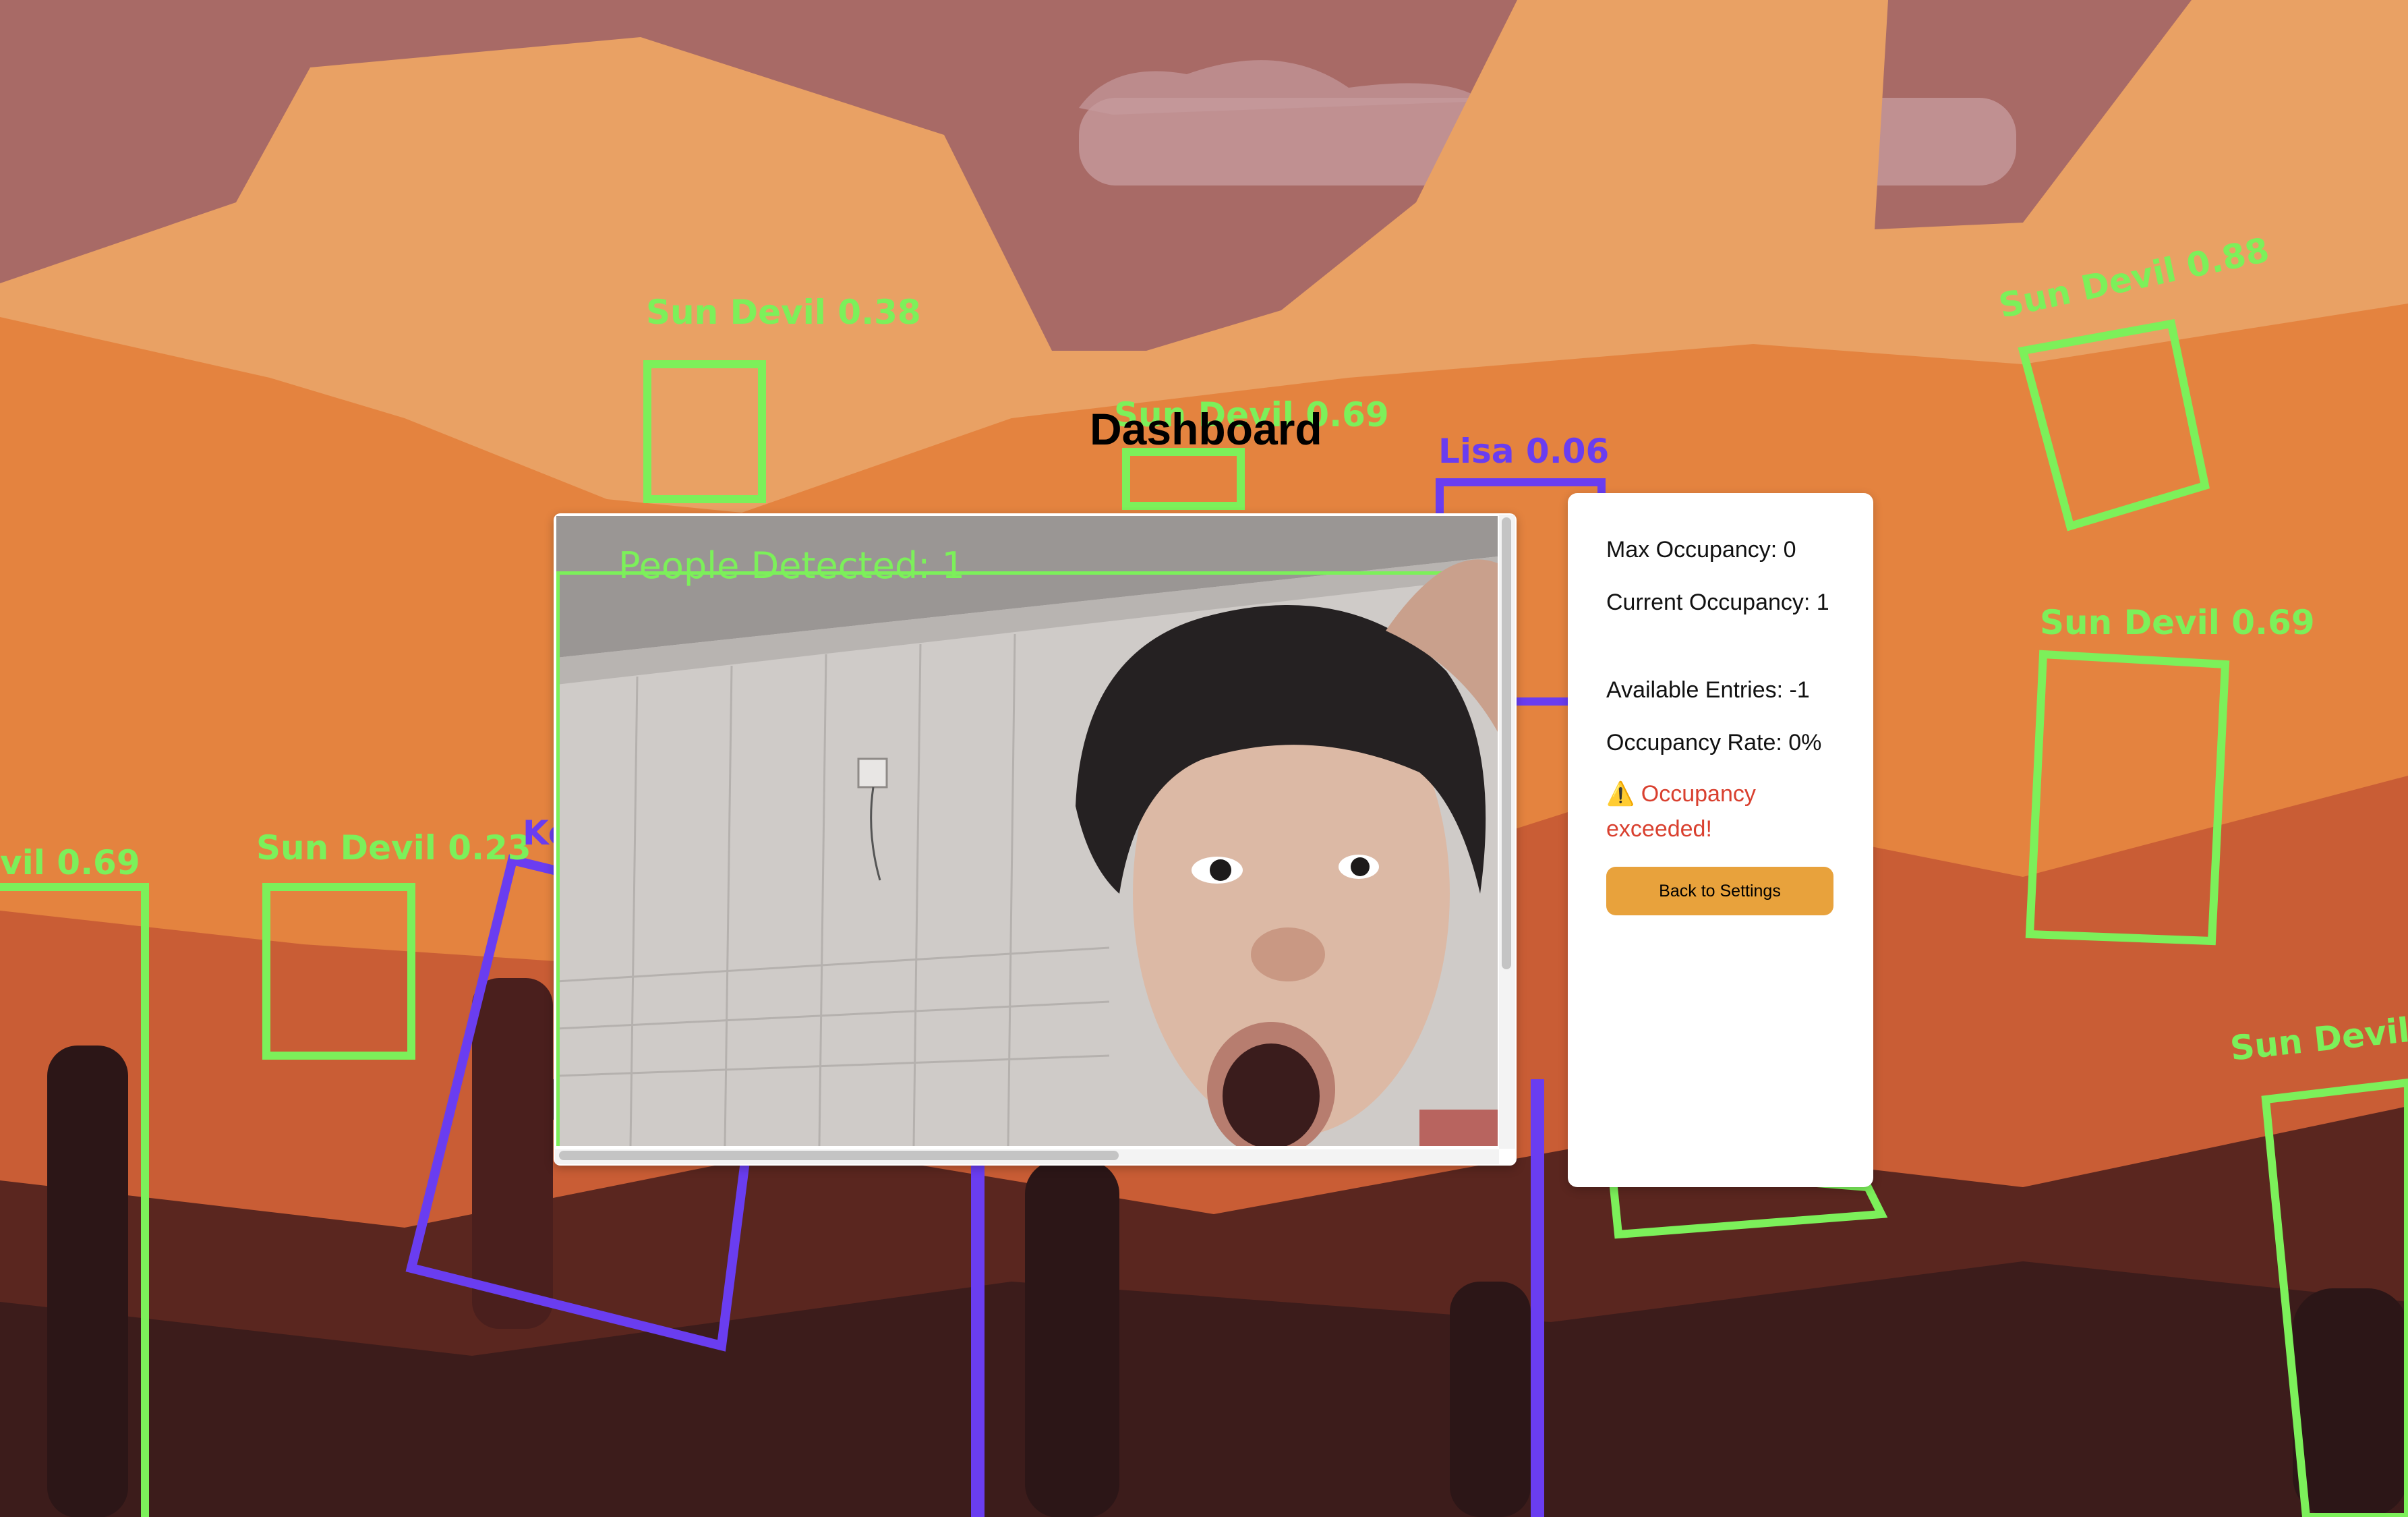 This screenshot has height=1517, width=2408. I want to click on max-occupancy: Max Occupancy: 0, so click(1701, 550).